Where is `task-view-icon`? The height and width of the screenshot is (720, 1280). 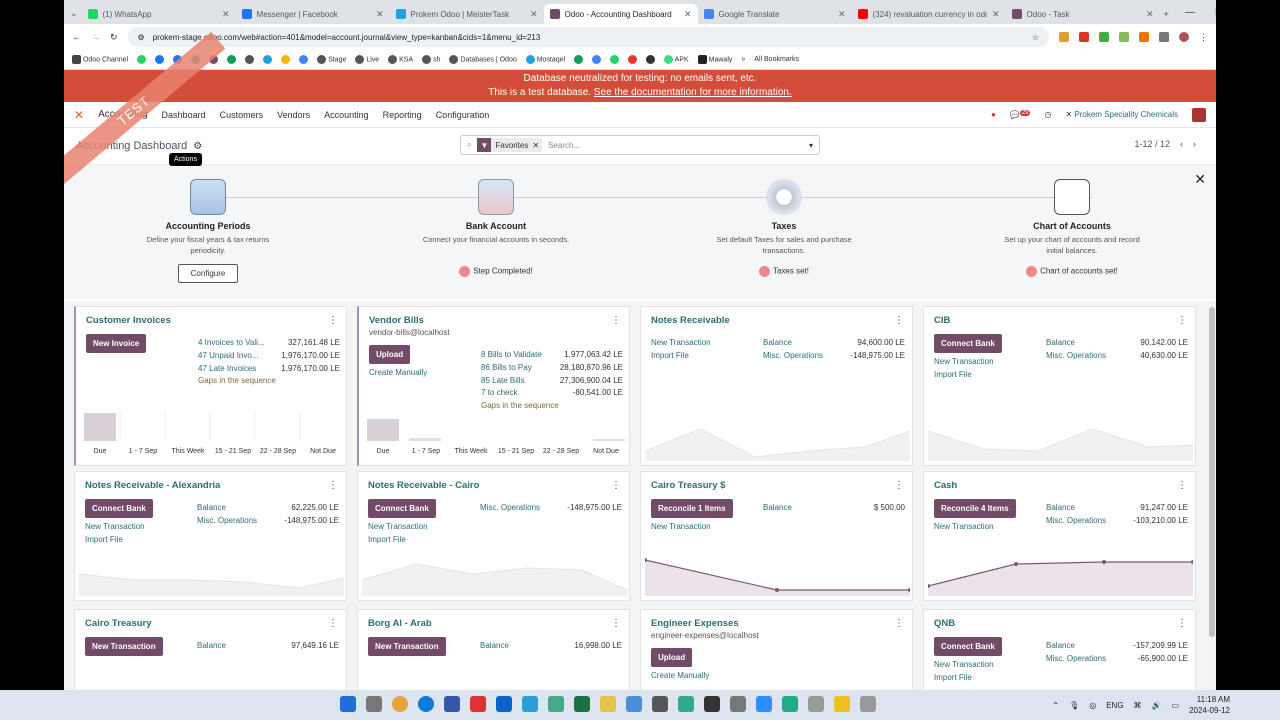
task-view-icon is located at coordinates (374, 704).